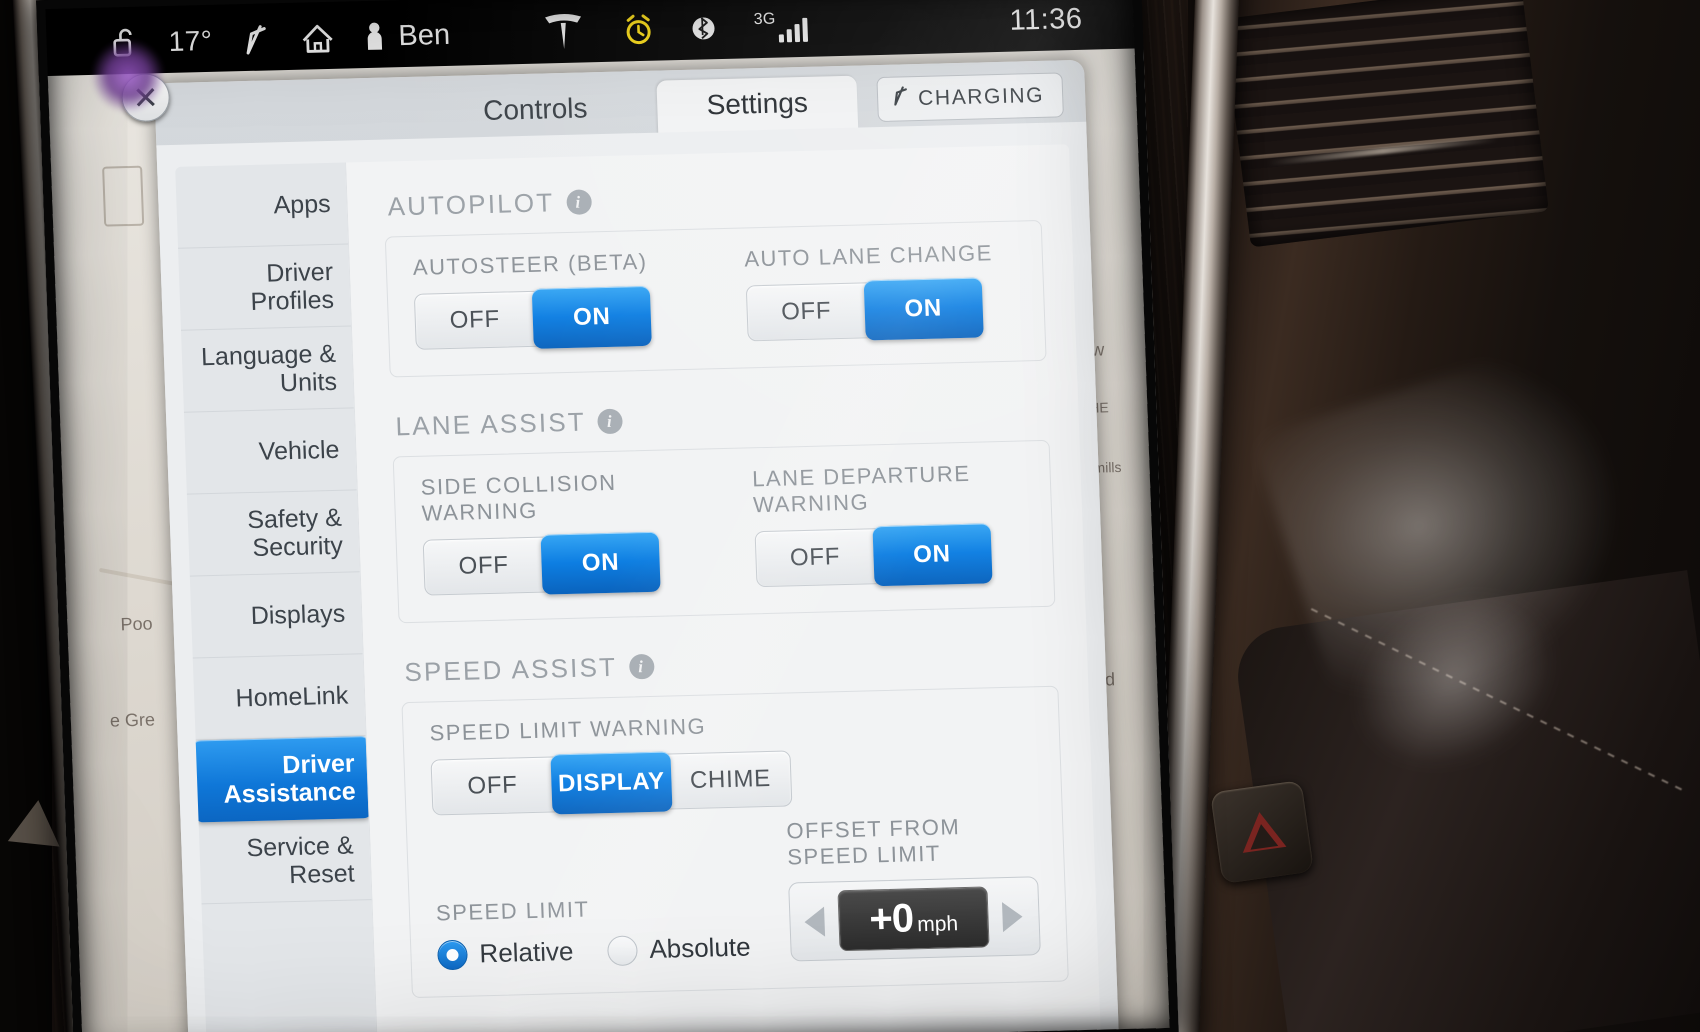 This screenshot has height=1032, width=1700. I want to click on field-autosteer: AUTOSTEER (BETA) OFF ON, so click(549, 299).